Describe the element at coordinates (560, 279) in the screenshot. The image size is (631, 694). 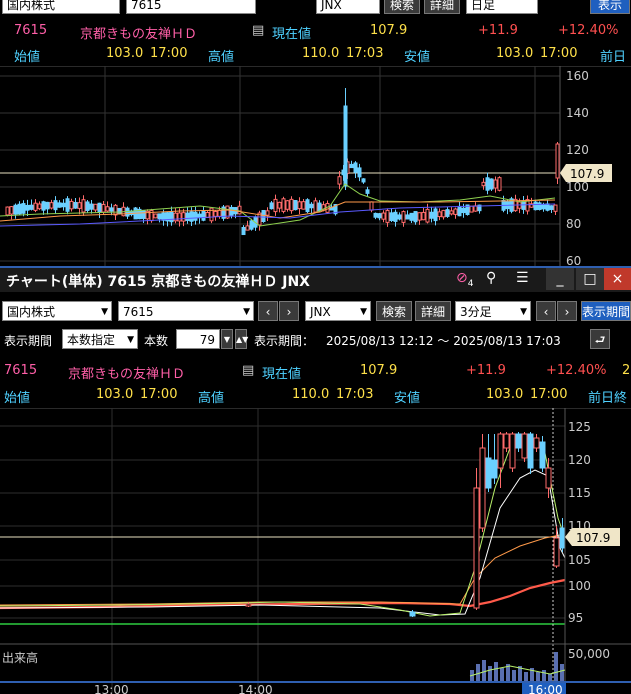
I see `minimize-button: _` at that location.